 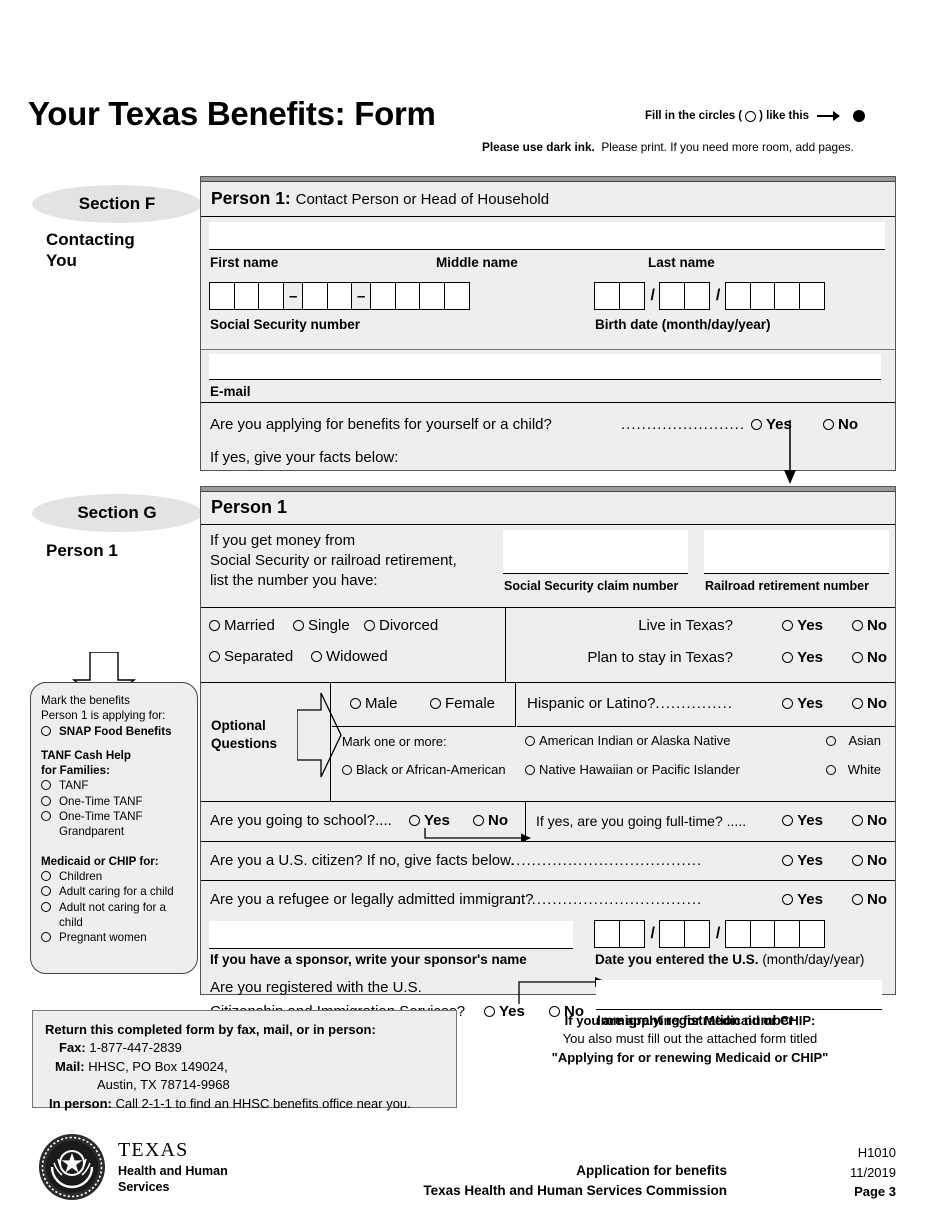 What do you see at coordinates (869, 625) in the screenshot?
I see `live-in-texas-no: No` at bounding box center [869, 625].